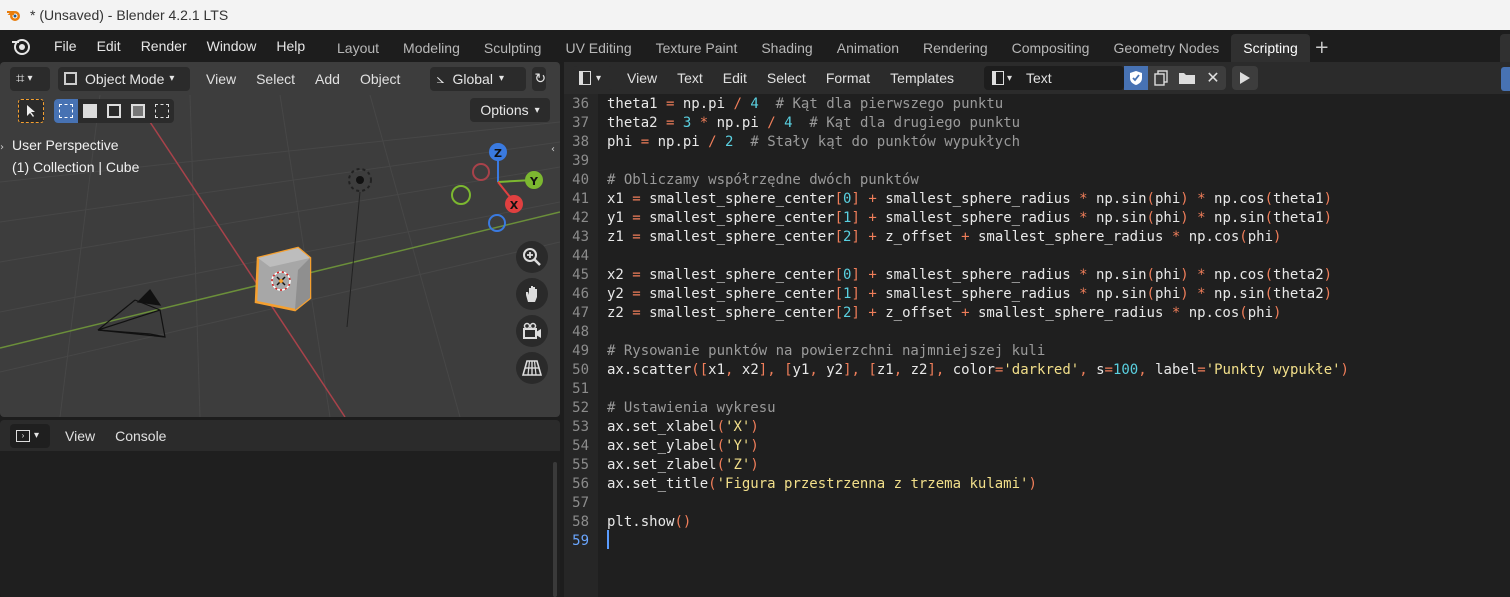 The height and width of the screenshot is (597, 1510). I want to click on line-number: 51, so click(580, 389).